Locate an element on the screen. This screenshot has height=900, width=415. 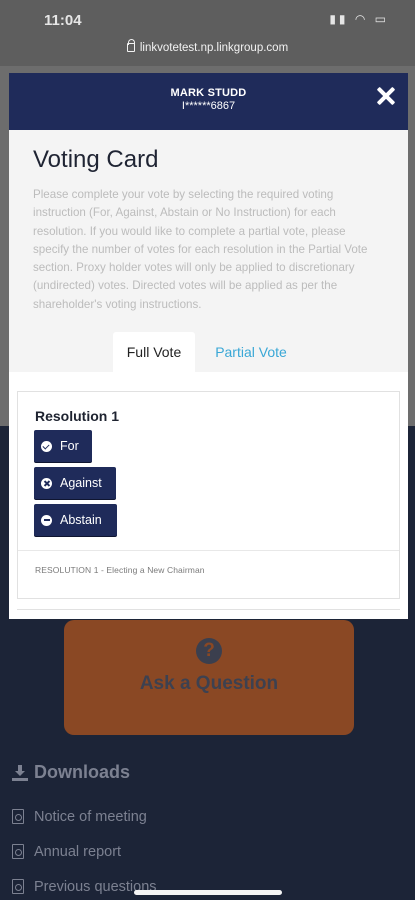
url-bar: linkvotetest.np.linkgroup.com is located at coordinates (207, 51).